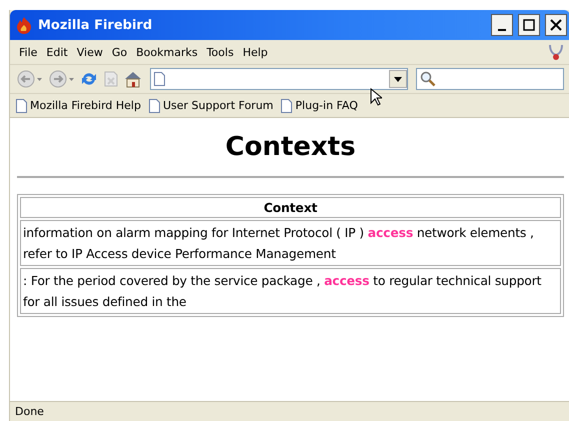  I want to click on table-cell: information on alarm mapping for Internet Protocol ( IP ) access network elements , refer to IP Access device Performance Management, so click(290, 243).